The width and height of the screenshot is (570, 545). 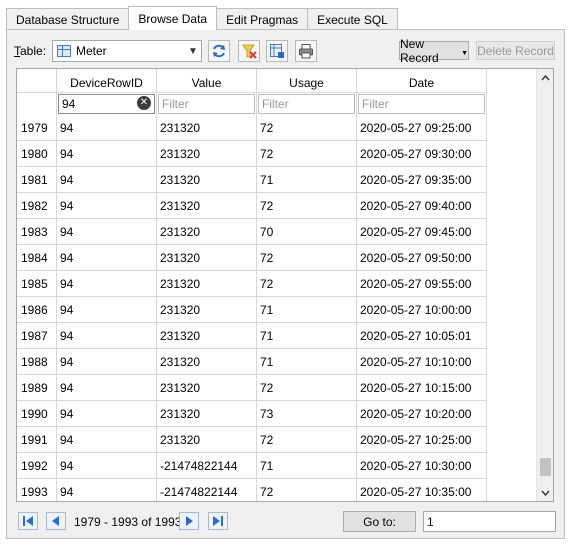 What do you see at coordinates (422, 362) in the screenshot?
I see `cell-date: 2020-05-27 10:10:00` at bounding box center [422, 362].